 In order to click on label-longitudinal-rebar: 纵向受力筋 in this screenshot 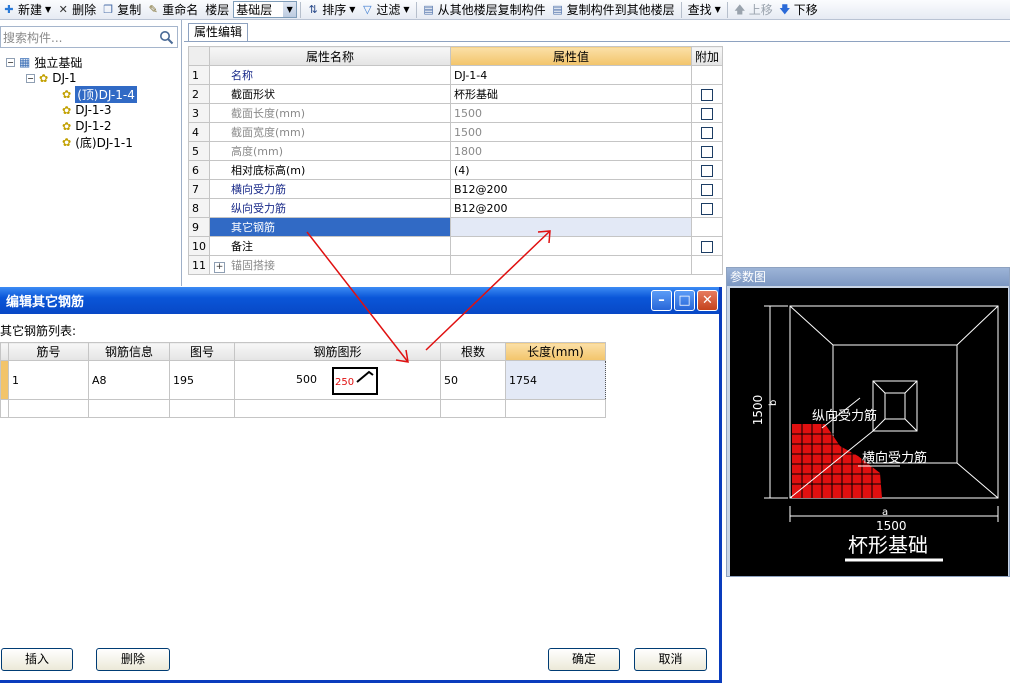, I will do `click(844, 416)`.